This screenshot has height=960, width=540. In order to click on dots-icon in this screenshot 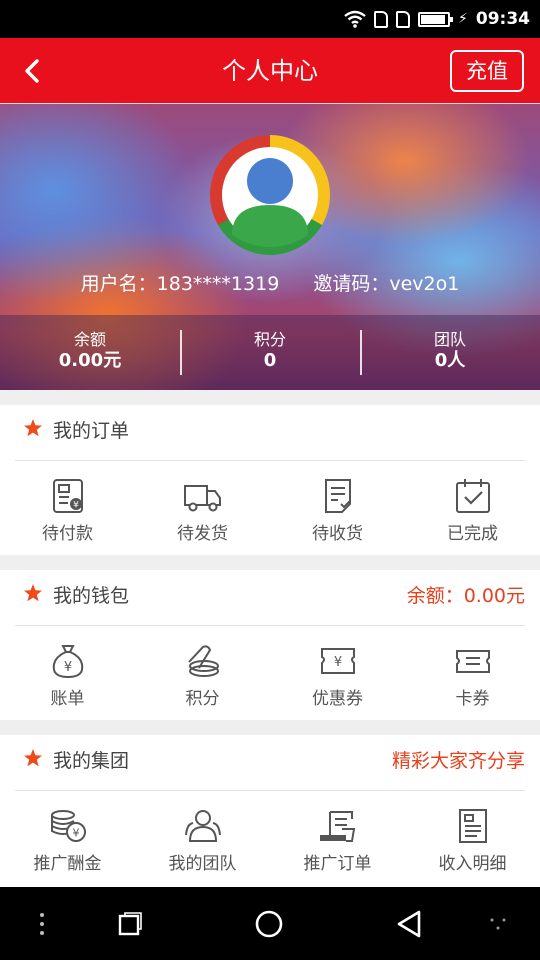, I will do `click(498, 923)`.